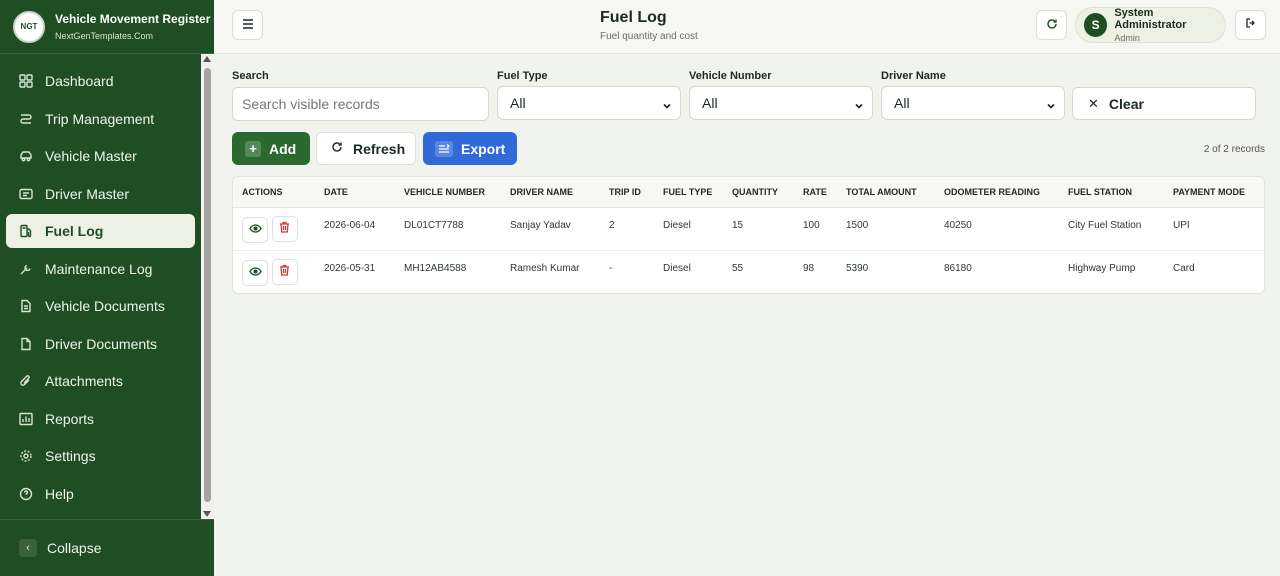 This screenshot has width=1280, height=576. I want to click on column-header: Actions, so click(274, 192).